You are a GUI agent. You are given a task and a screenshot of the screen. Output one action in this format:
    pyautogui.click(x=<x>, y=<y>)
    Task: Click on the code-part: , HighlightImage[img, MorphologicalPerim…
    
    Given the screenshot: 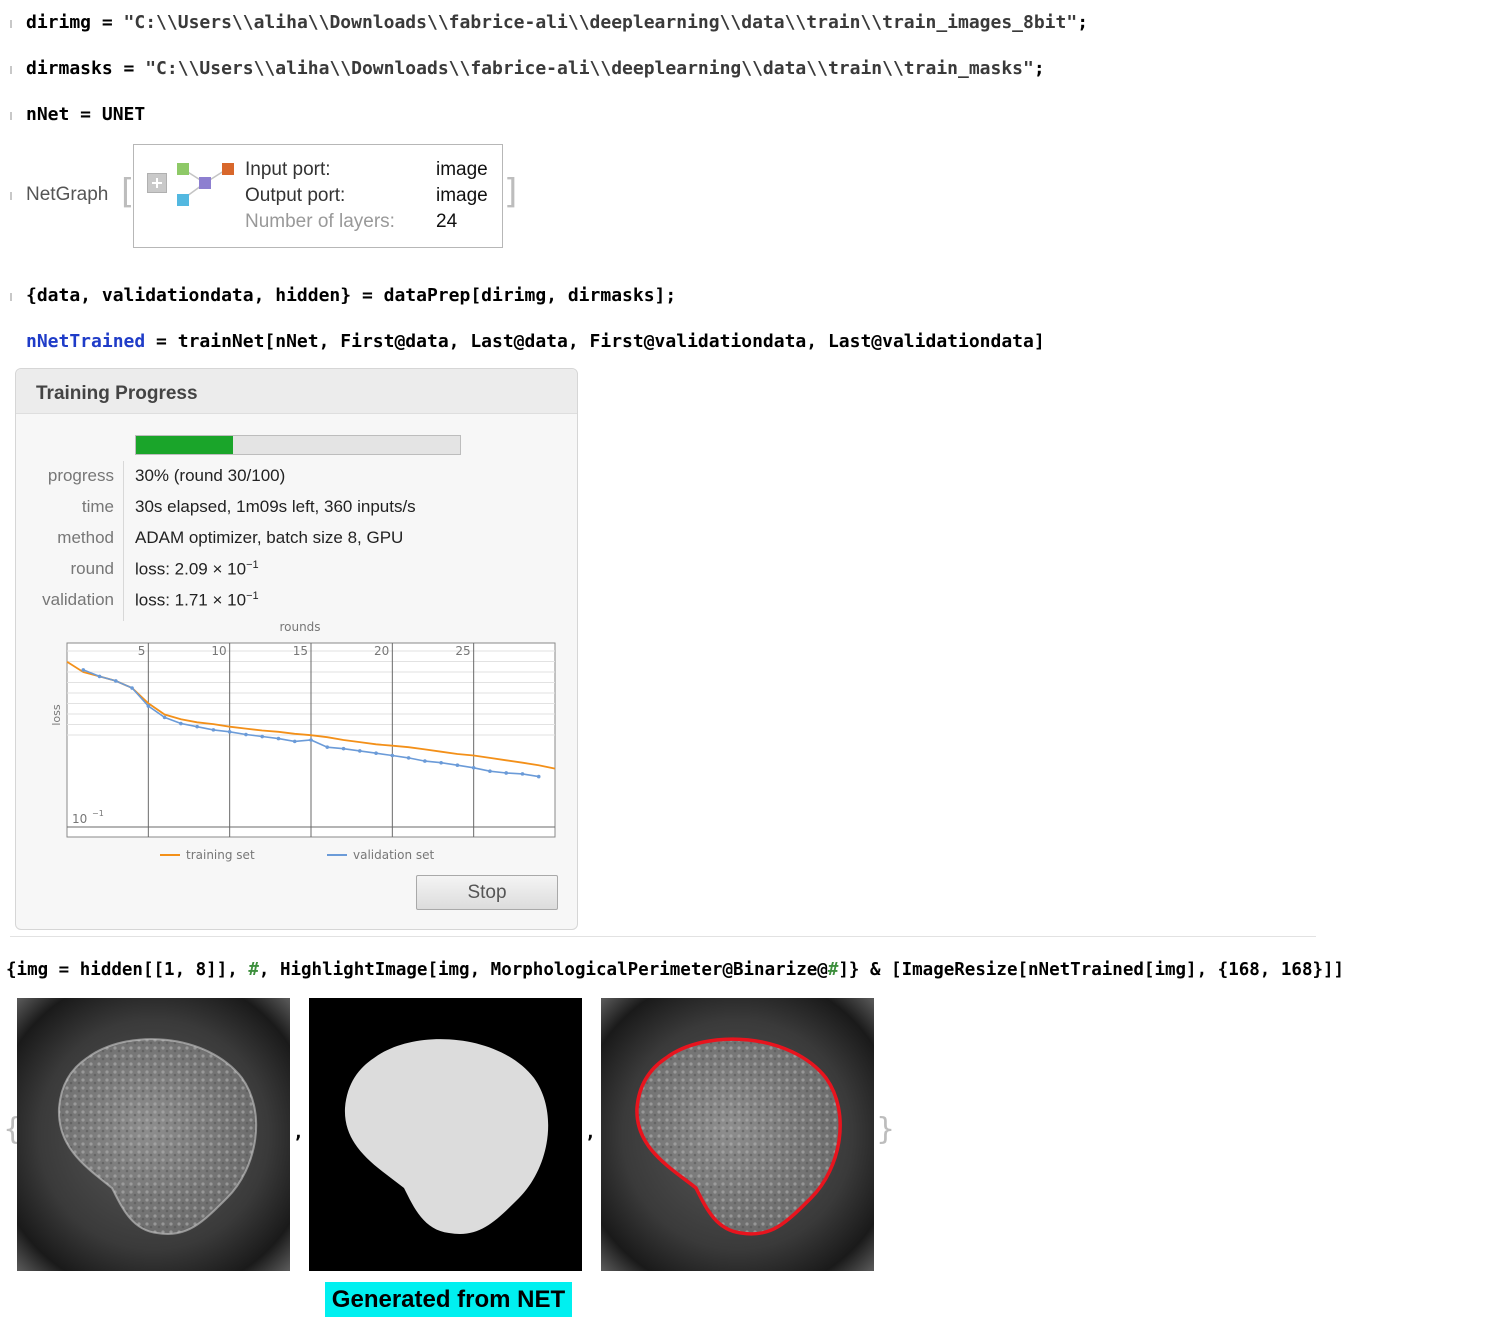 What is the action you would take?
    pyautogui.click(x=543, y=970)
    